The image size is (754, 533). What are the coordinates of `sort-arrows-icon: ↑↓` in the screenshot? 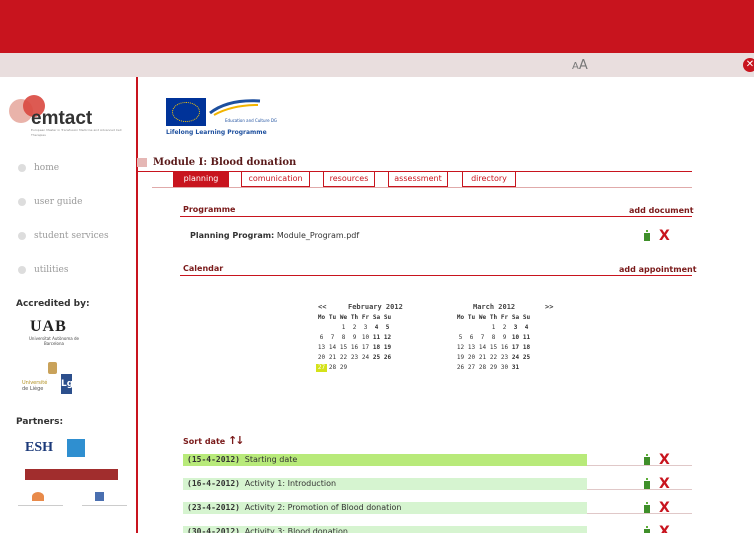 It's located at (236, 440).